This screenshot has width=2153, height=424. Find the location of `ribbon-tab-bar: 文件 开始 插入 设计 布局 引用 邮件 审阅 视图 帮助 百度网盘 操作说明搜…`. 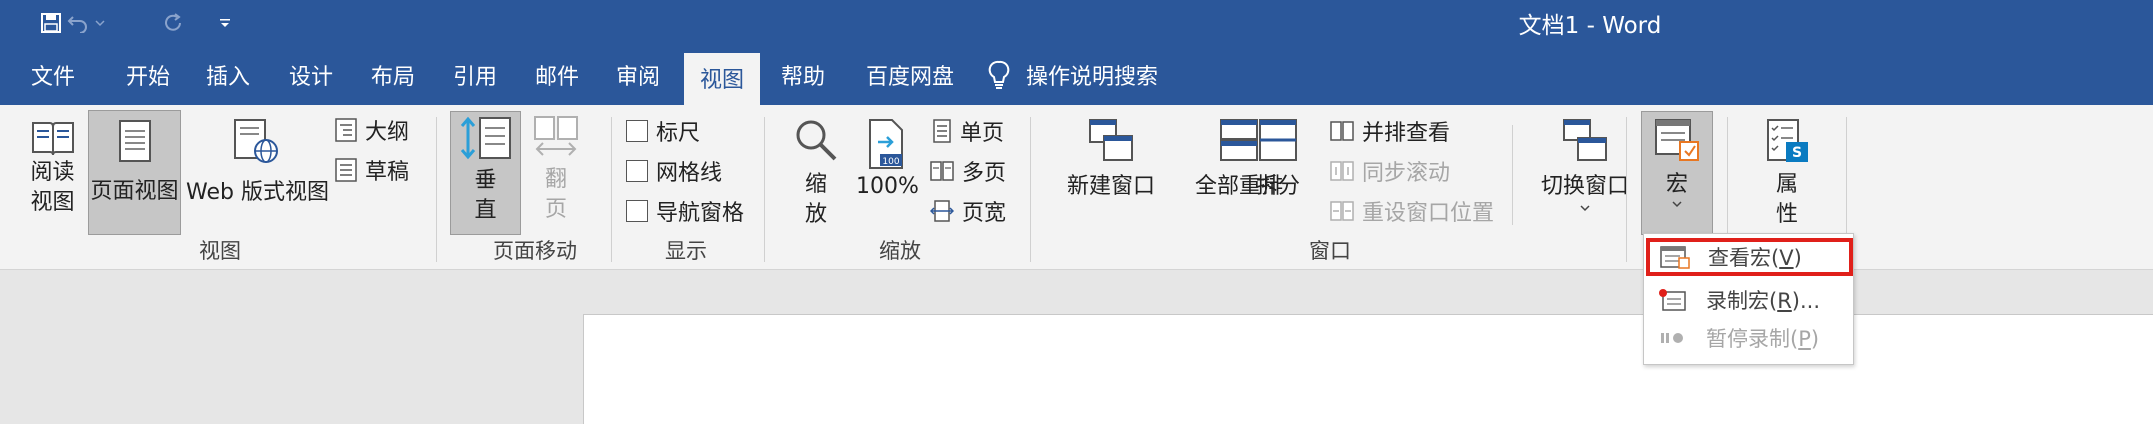

ribbon-tab-bar: 文件 开始 插入 设计 布局 引用 邮件 审阅 视图 帮助 百度网盘 操作说明搜… is located at coordinates (1076, 75).